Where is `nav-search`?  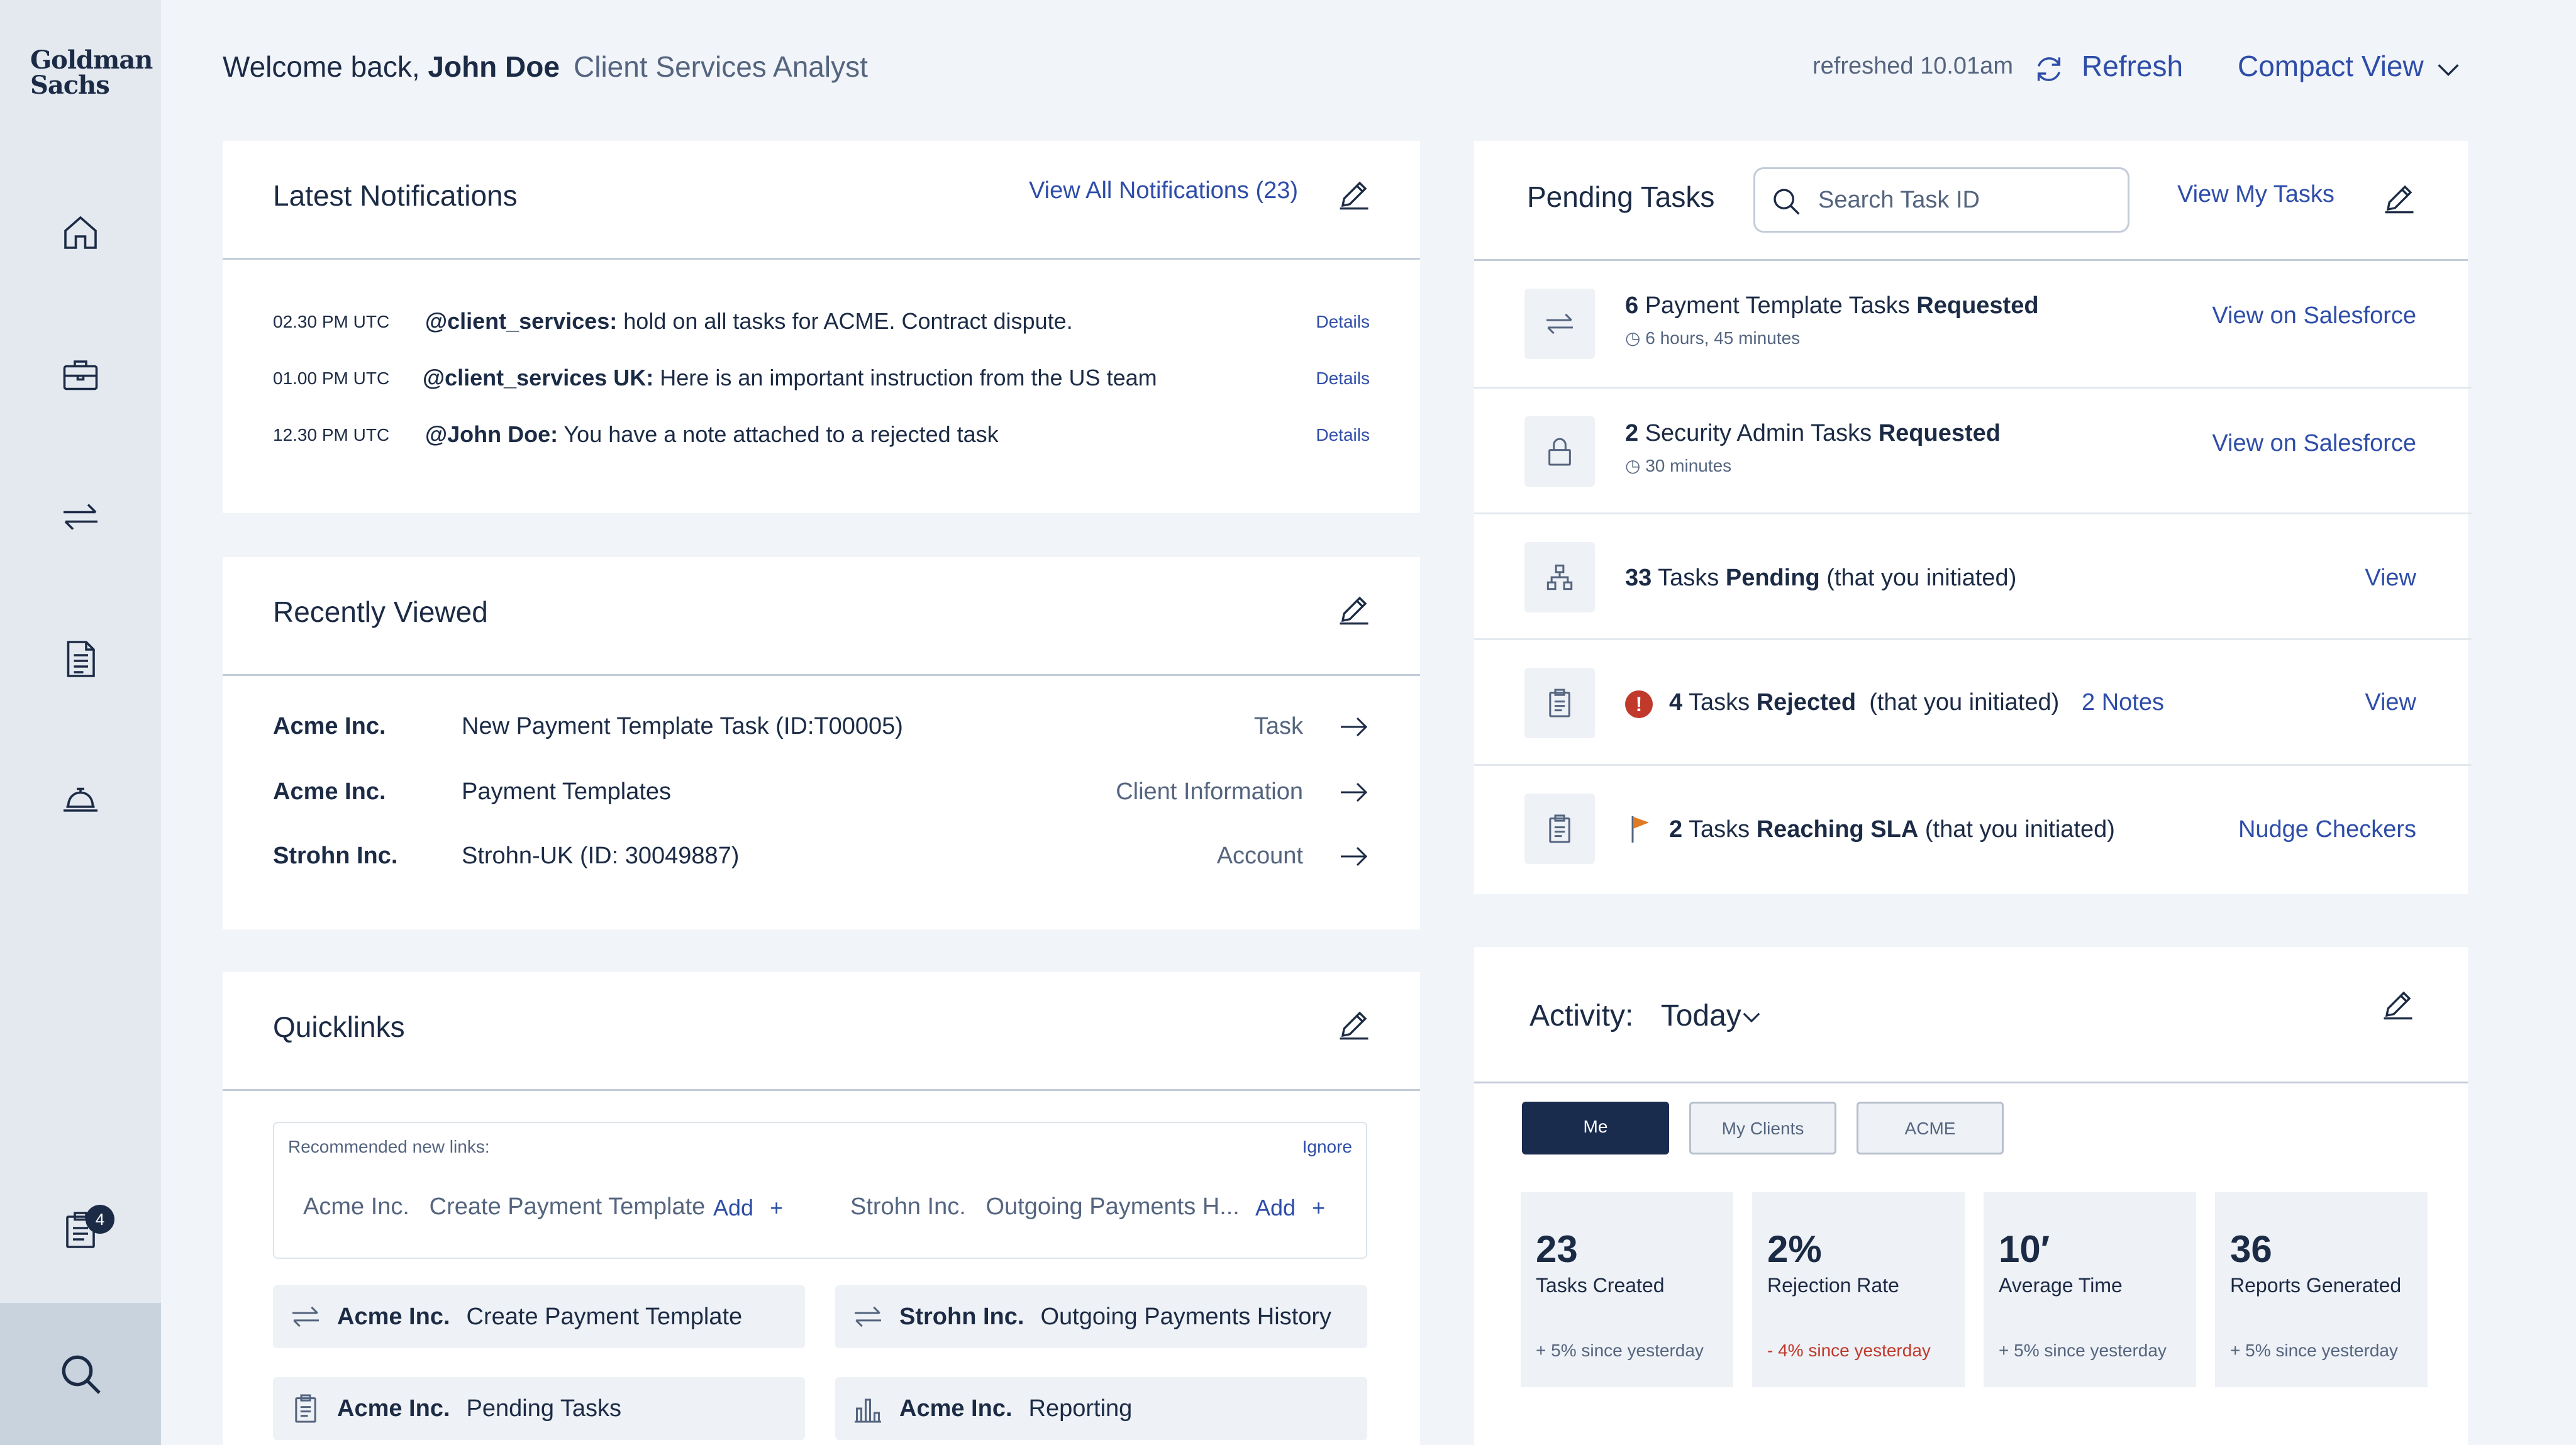
nav-search is located at coordinates (80, 1374).